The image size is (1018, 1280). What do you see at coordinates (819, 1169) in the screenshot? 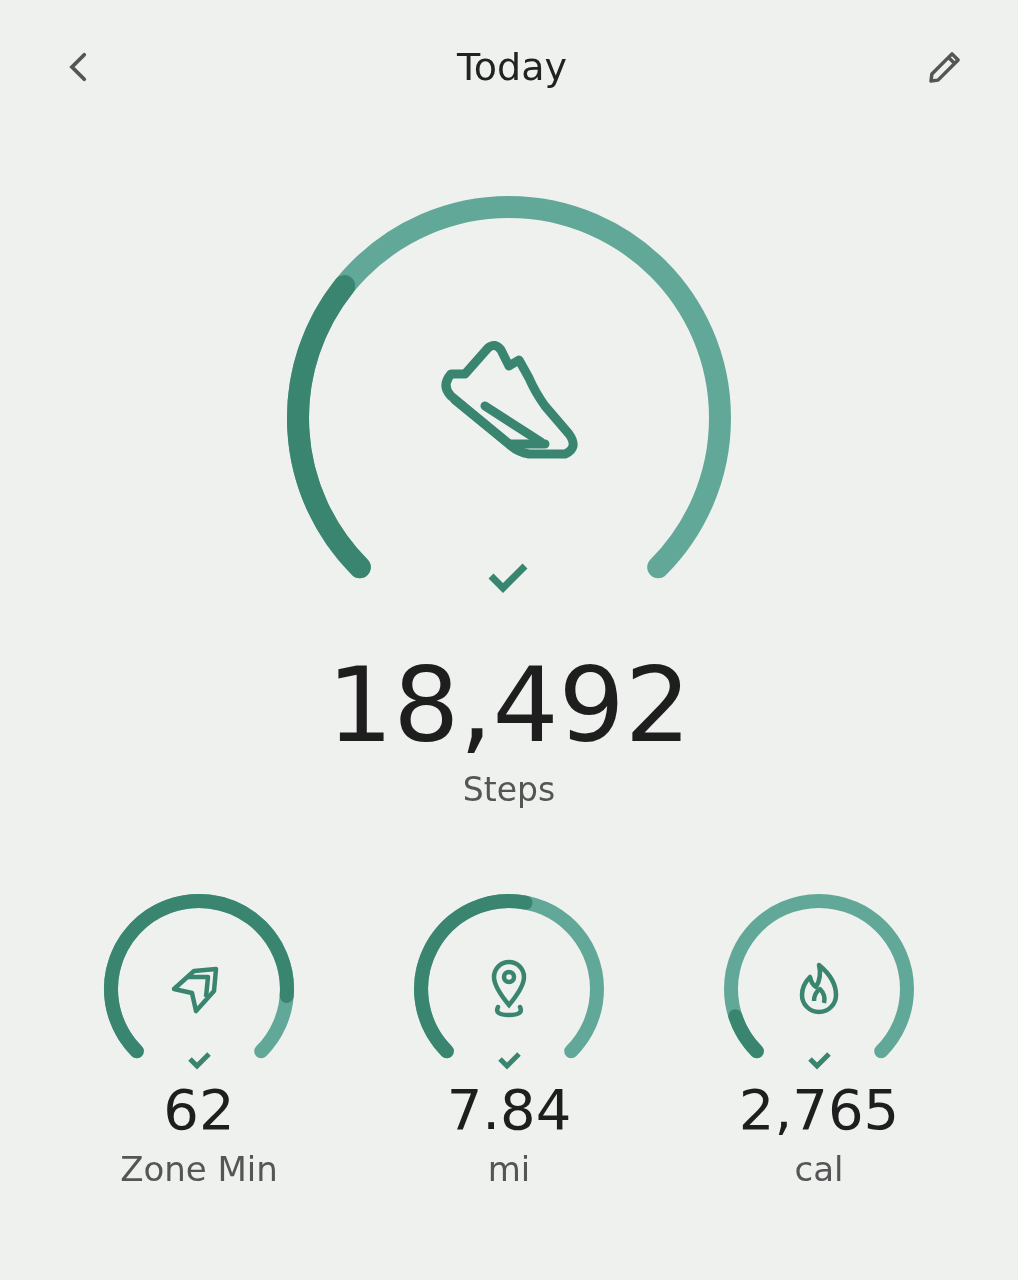
I see `metric-label: cal` at bounding box center [819, 1169].